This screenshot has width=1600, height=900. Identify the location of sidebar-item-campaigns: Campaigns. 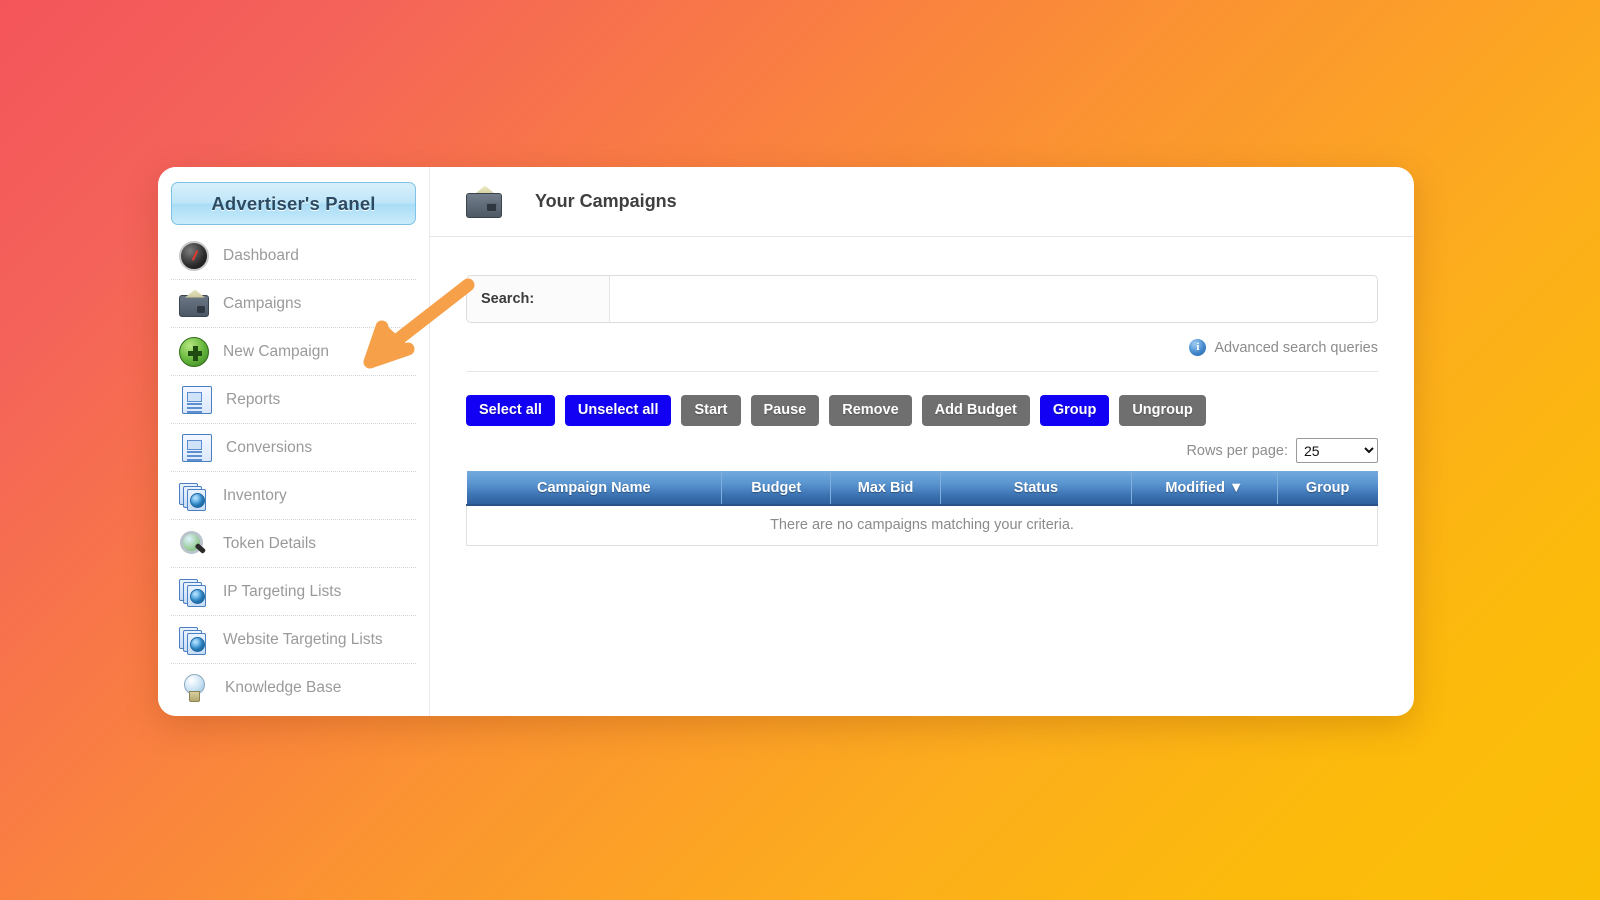
(293, 304).